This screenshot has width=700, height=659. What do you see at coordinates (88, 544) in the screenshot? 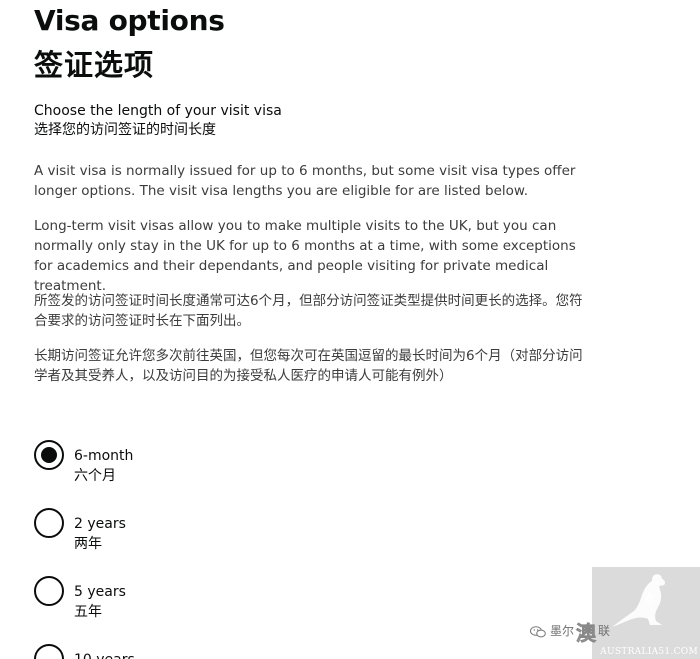
I see `radio-label-zh: 两年` at bounding box center [88, 544].